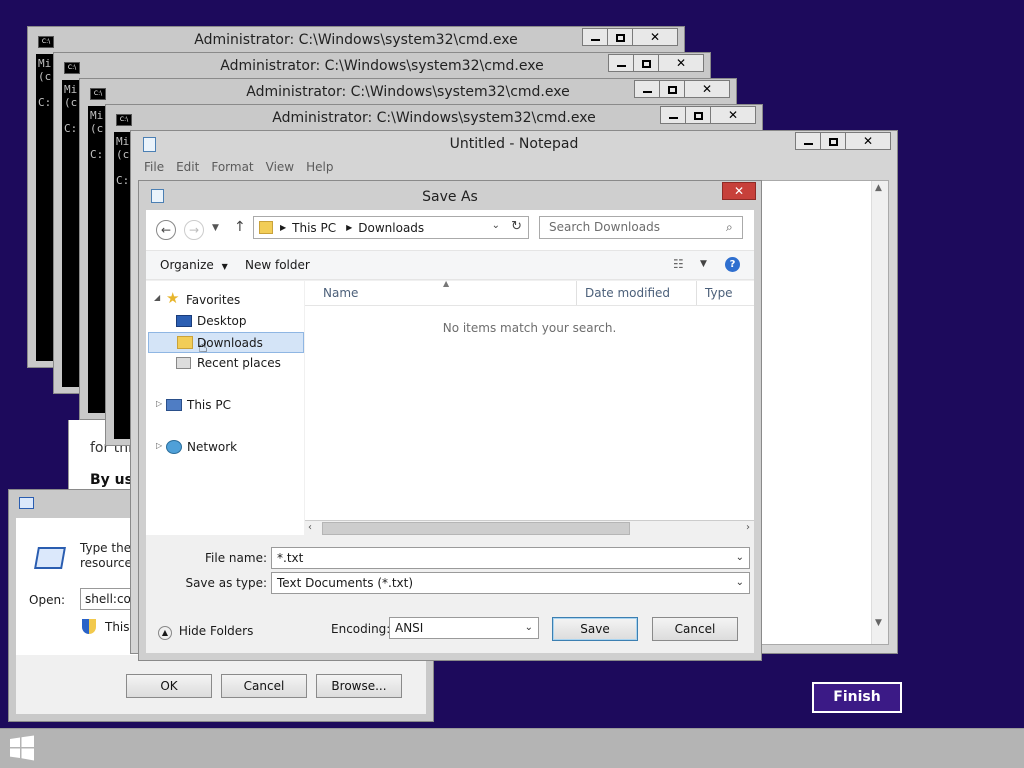 The height and width of the screenshot is (768, 1024). What do you see at coordinates (441, 293) in the screenshot?
I see `column-header-name: Name` at bounding box center [441, 293].